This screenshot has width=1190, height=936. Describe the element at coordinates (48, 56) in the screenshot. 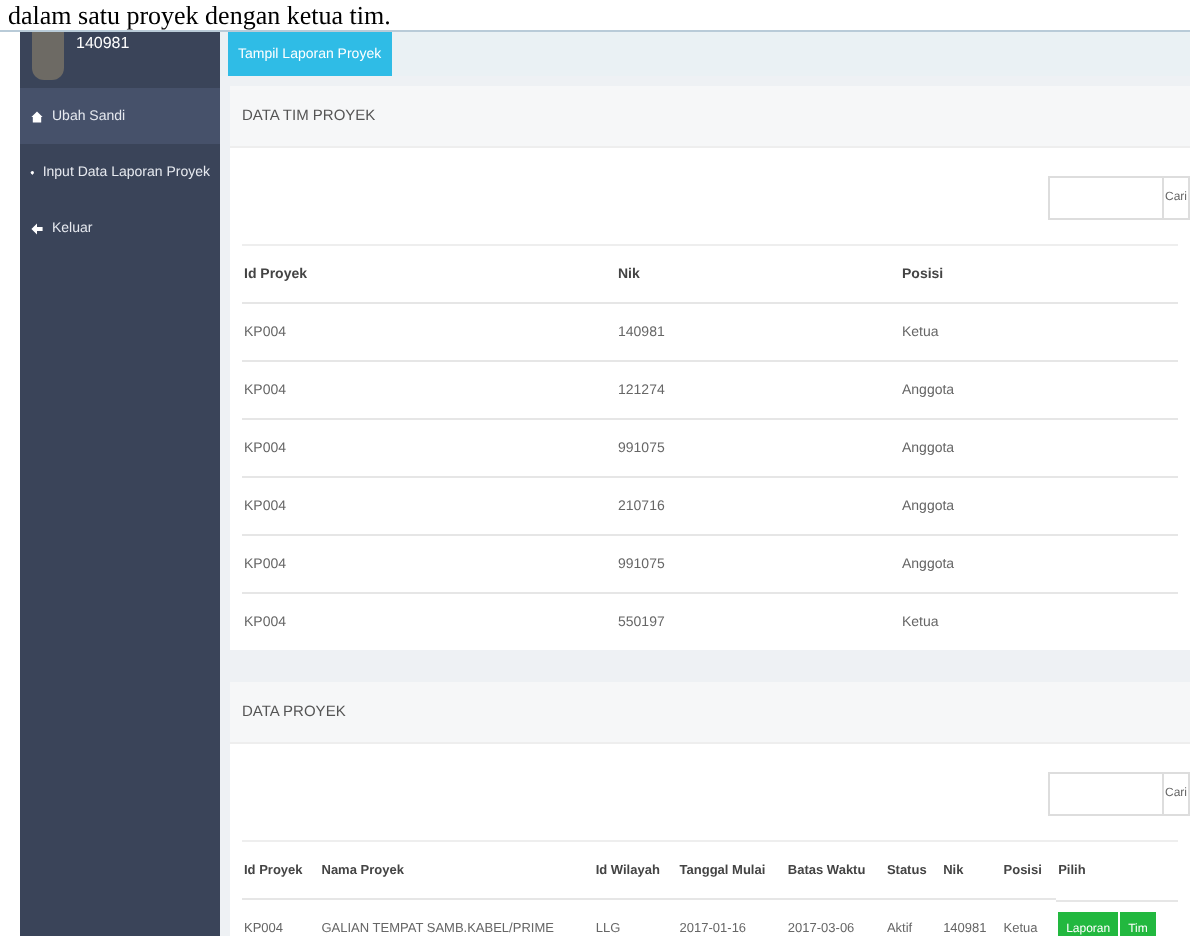

I see `avatar-placeholder` at that location.